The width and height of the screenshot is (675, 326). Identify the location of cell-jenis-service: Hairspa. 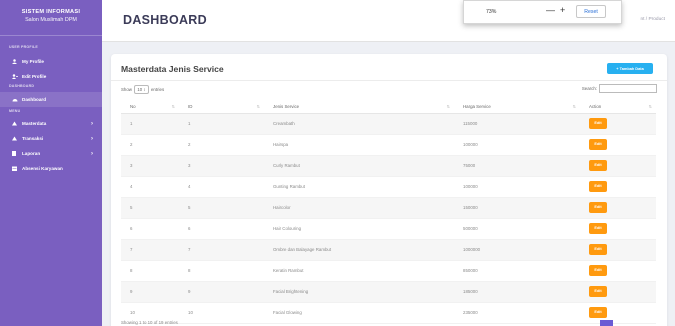
(359, 145).